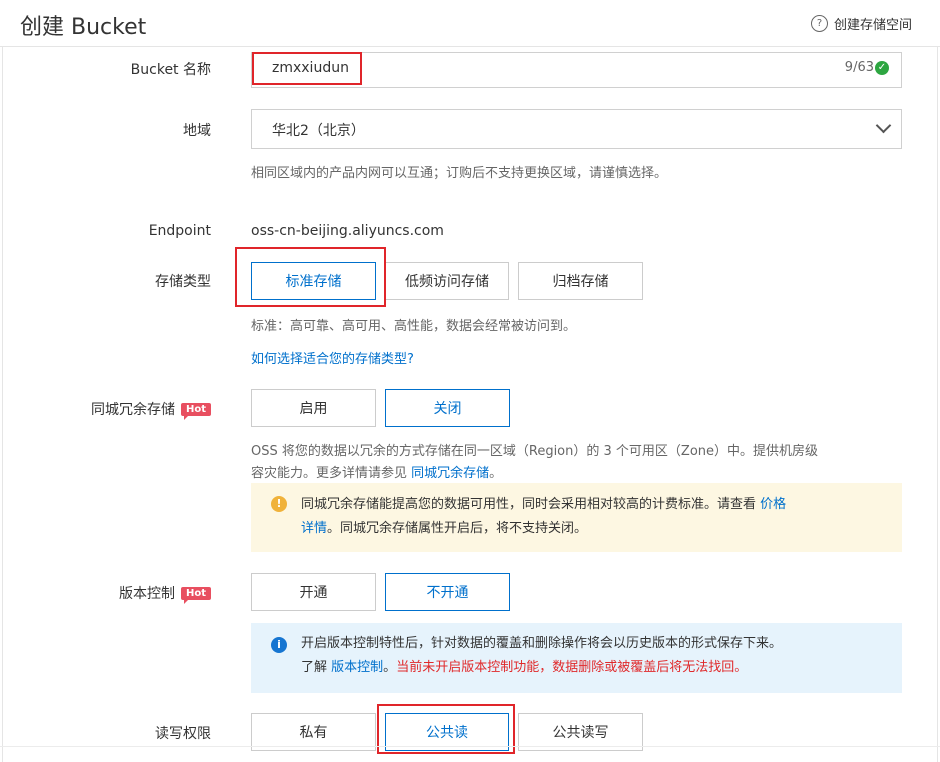 Image resolution: width=940 pixels, height=762 pixels. Describe the element at coordinates (83, 27) in the screenshot. I see `page-title: 创建 Bucket` at that location.